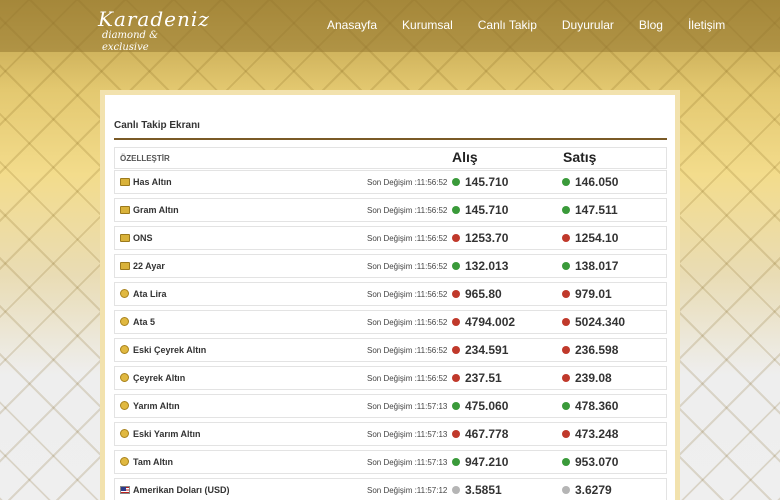  I want to click on nav-item-blog: Blog, so click(651, 25).